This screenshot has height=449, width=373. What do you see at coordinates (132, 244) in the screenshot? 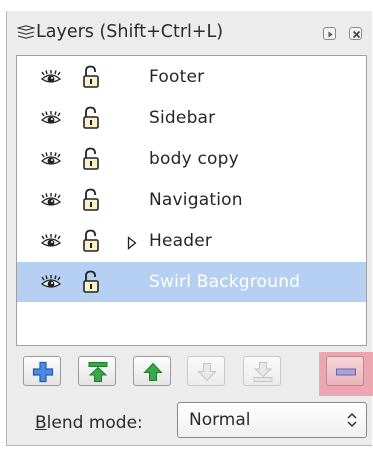
I see `expand-triangle-icon` at bounding box center [132, 244].